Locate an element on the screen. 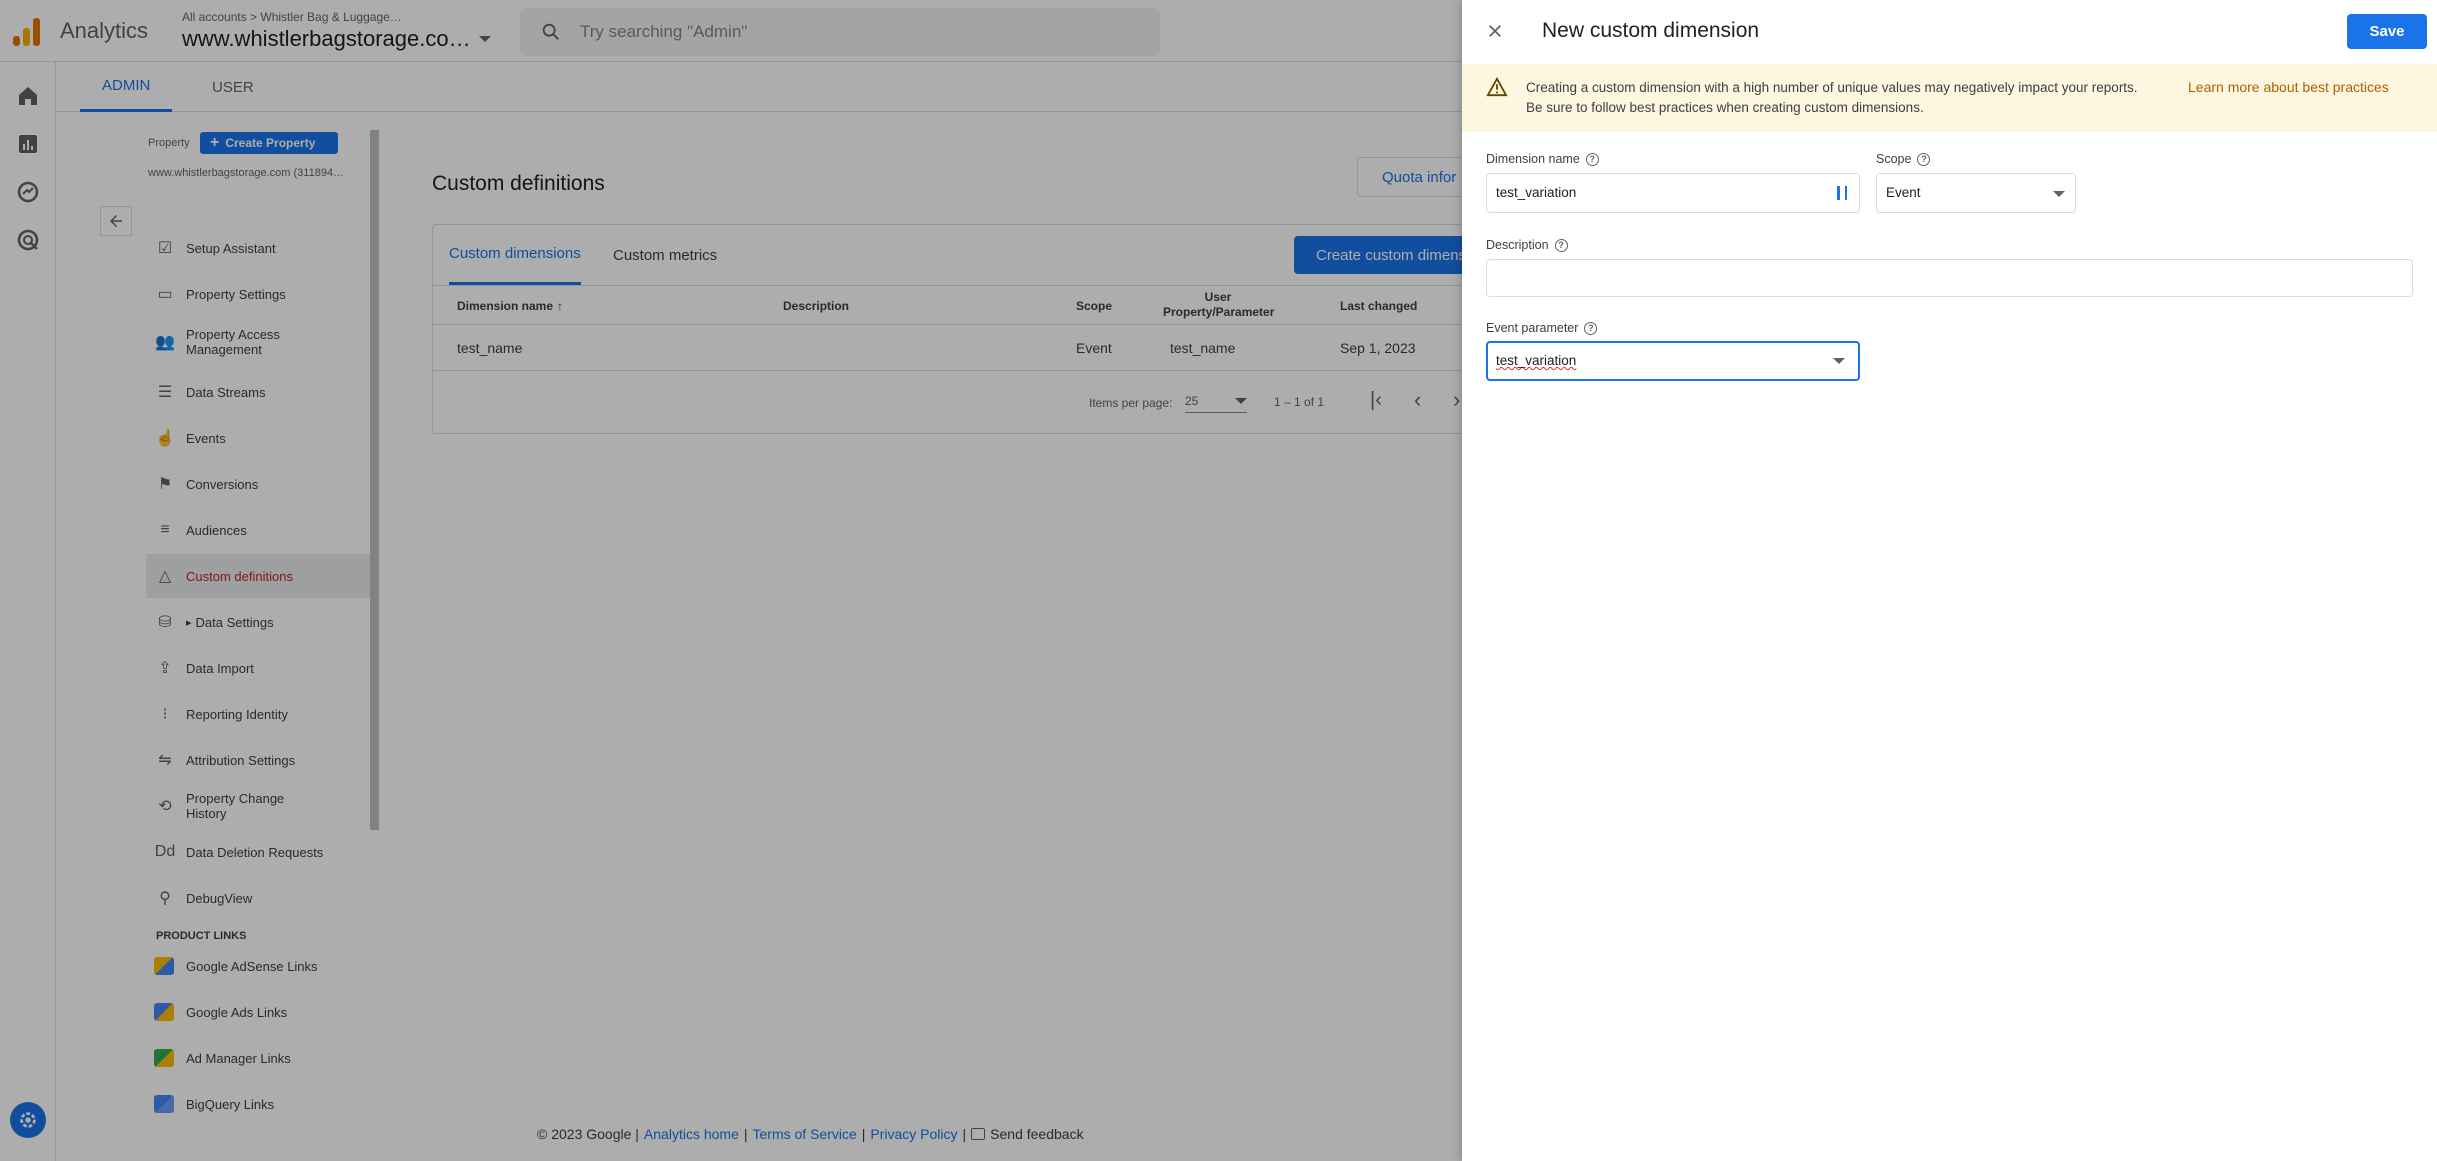 The width and height of the screenshot is (2437, 1161). event-parameter-select: test_variation is located at coordinates (1673, 361).